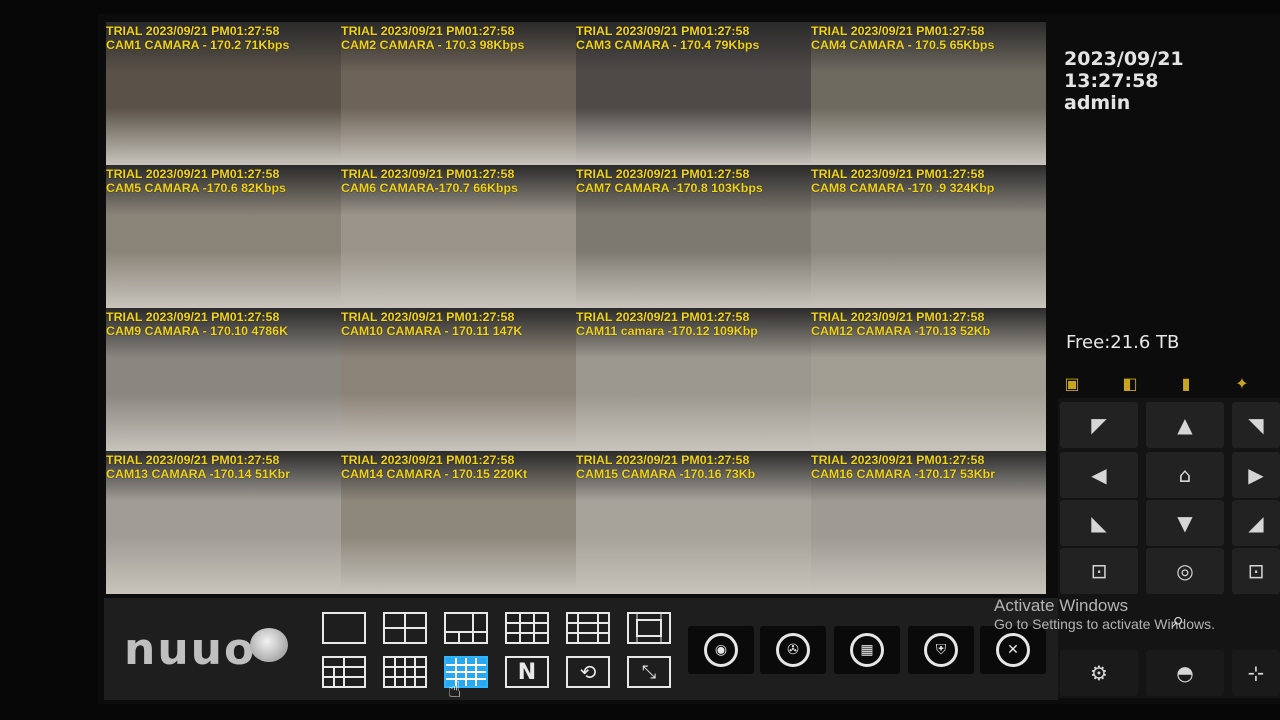  I want to click on focus-icon: ⊡, so click(1099, 571).